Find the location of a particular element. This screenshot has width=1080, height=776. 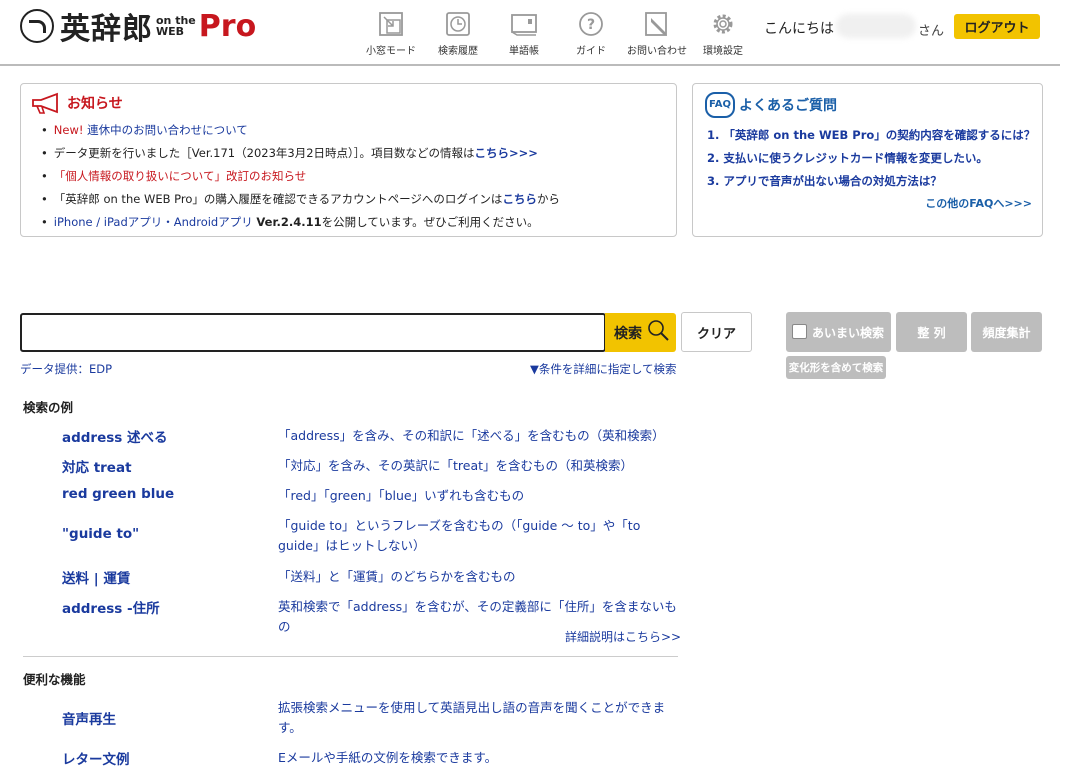

nav-contact: お問い合わせ is located at coordinates (657, 33).